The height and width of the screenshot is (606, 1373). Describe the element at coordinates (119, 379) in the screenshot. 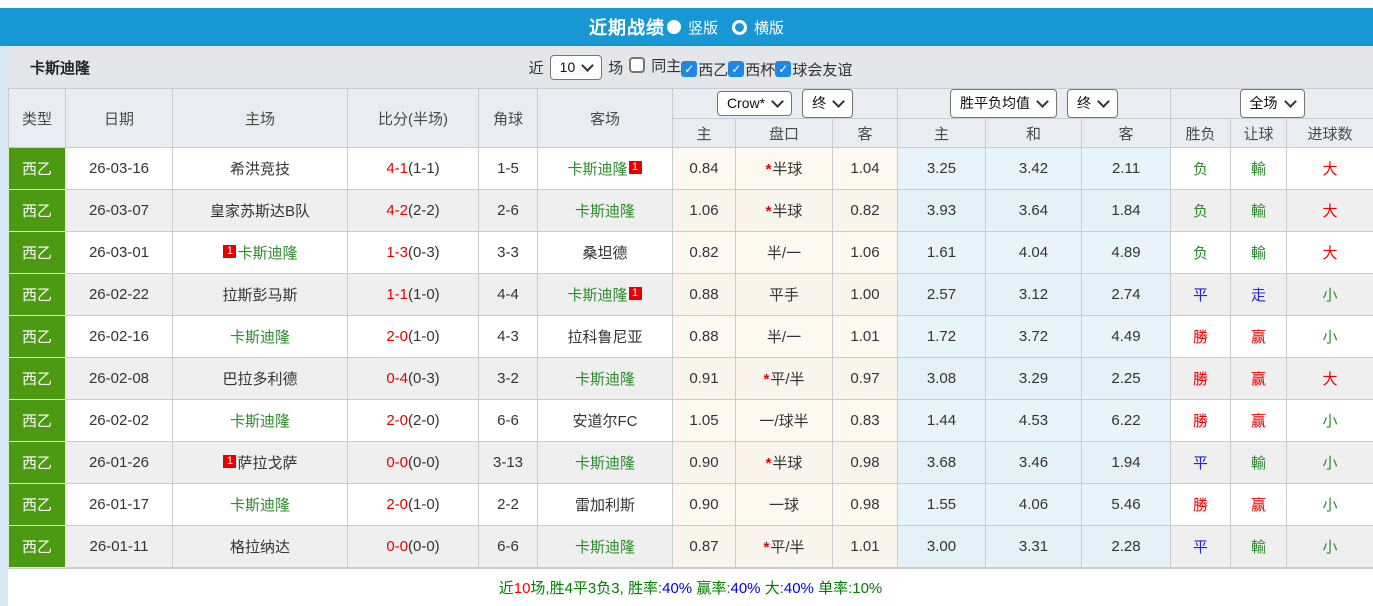

I see `cell-date: 26-02-08` at that location.